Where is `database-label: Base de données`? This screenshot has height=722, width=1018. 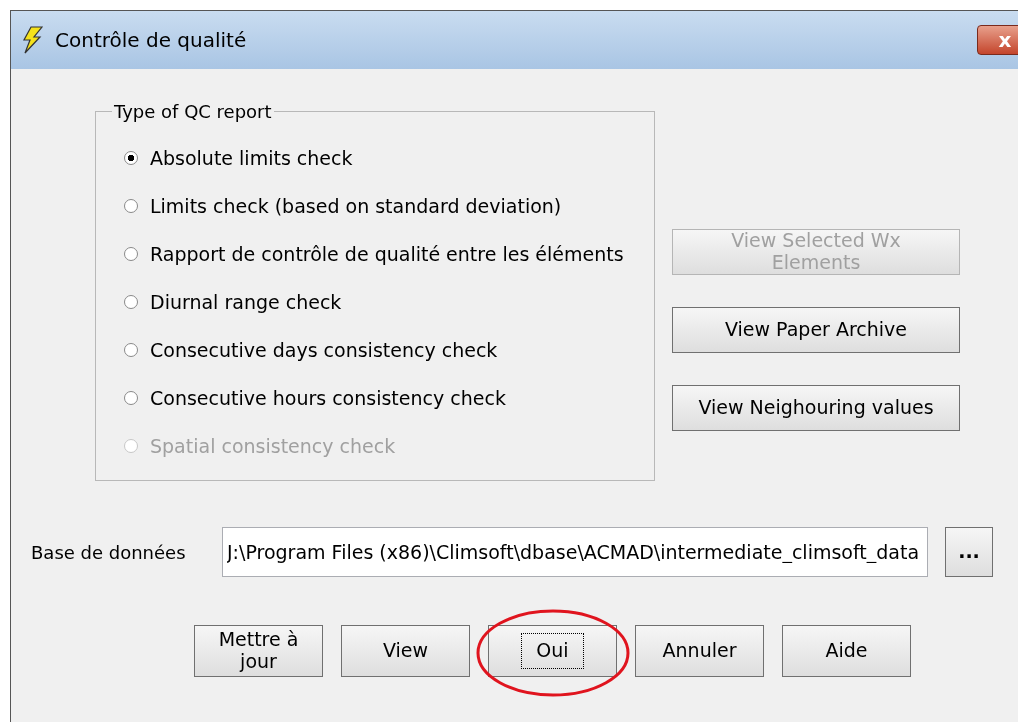 database-label: Base de données is located at coordinates (109, 552).